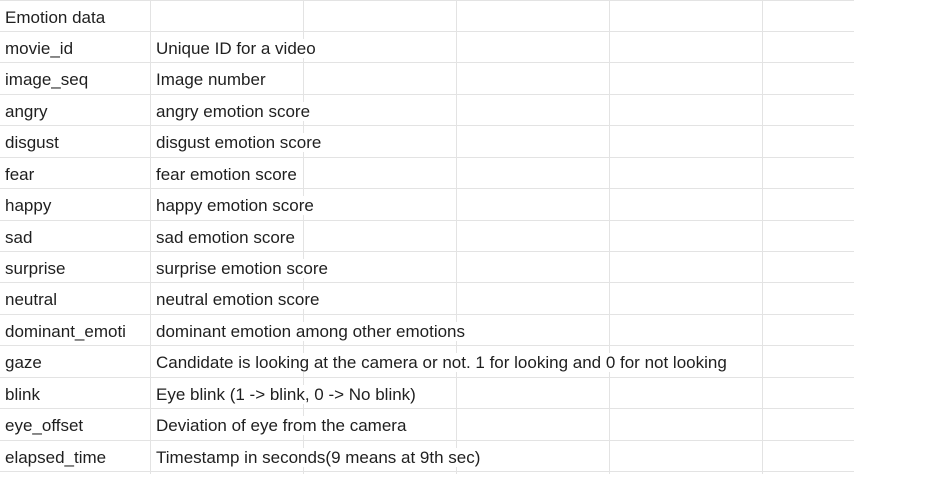 The image size is (943, 495). What do you see at coordinates (75, 237) in the screenshot?
I see `cell-field-name: sad` at bounding box center [75, 237].